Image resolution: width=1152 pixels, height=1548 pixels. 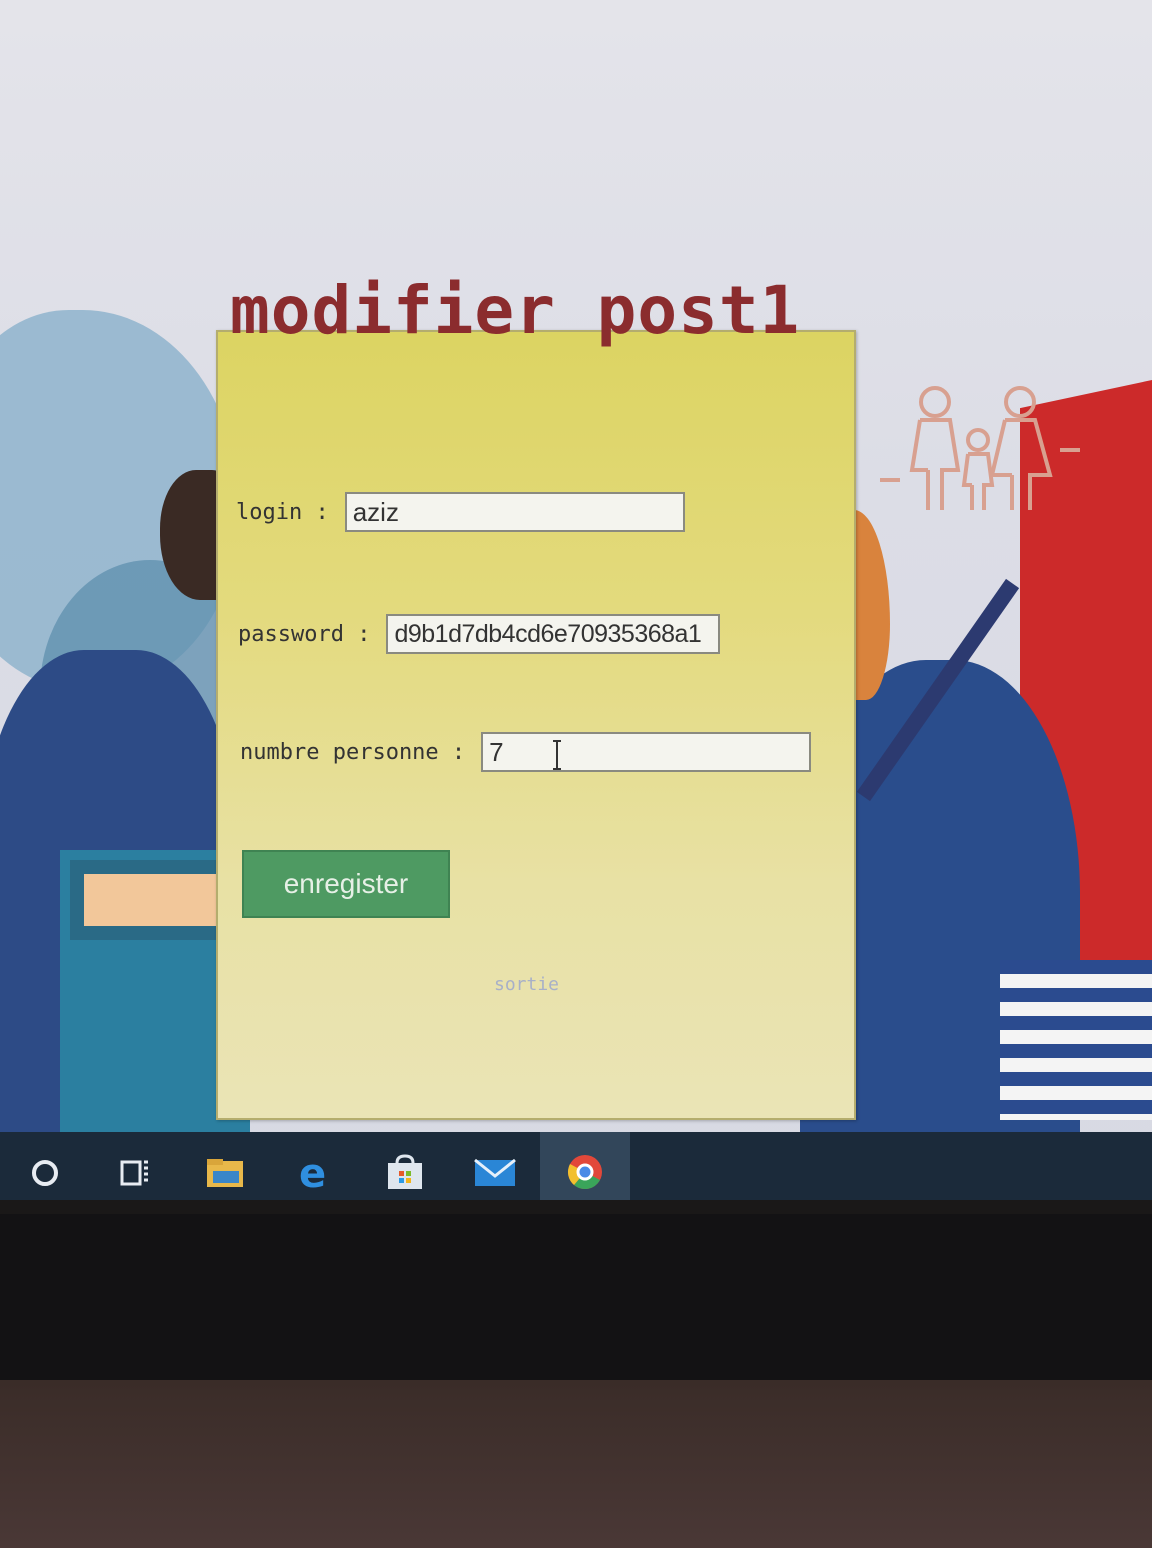 I want to click on persons-field: 7, so click(x=646, y=752).